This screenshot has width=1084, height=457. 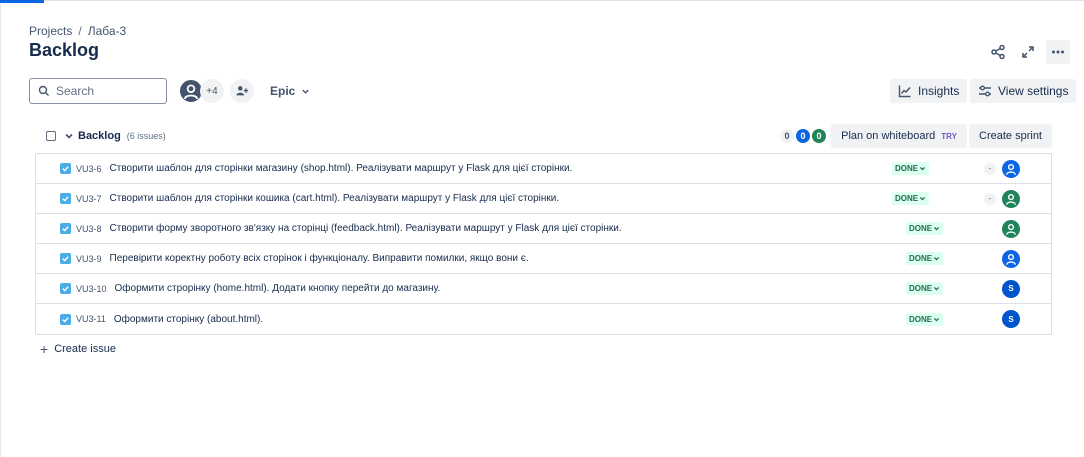 I want to click on view-settings-label: View settings, so click(x=1033, y=91).